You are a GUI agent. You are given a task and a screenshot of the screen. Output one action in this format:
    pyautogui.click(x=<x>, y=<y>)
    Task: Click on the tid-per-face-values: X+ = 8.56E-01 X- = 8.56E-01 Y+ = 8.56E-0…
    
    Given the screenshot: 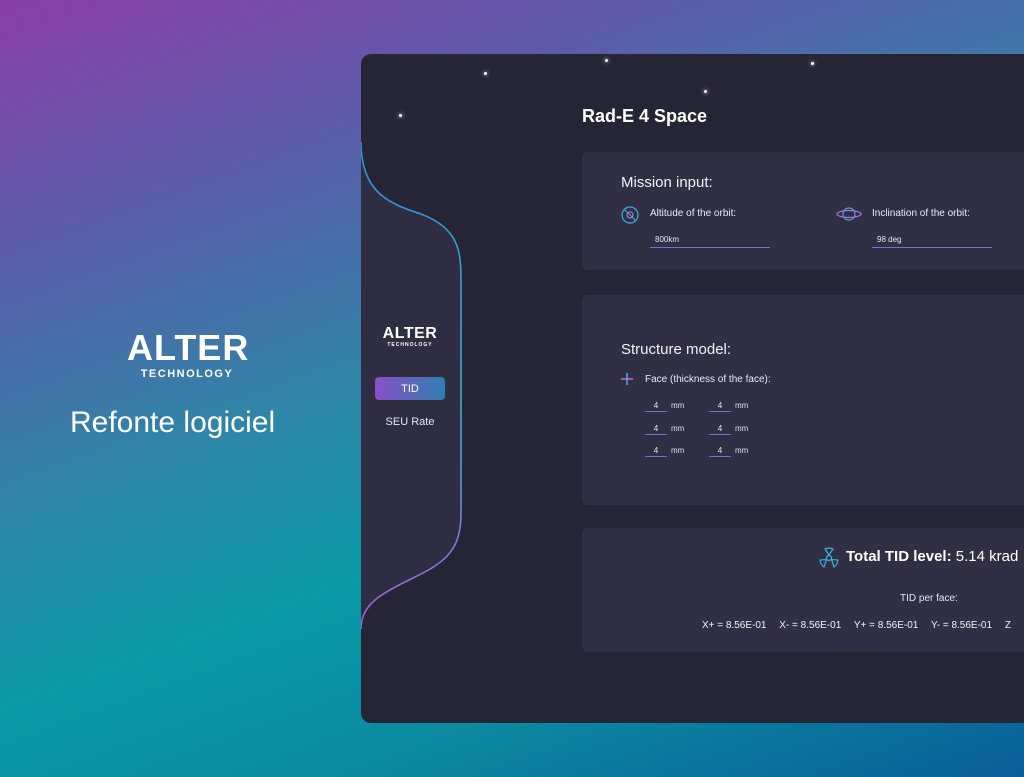 What is the action you would take?
    pyautogui.click(x=861, y=625)
    